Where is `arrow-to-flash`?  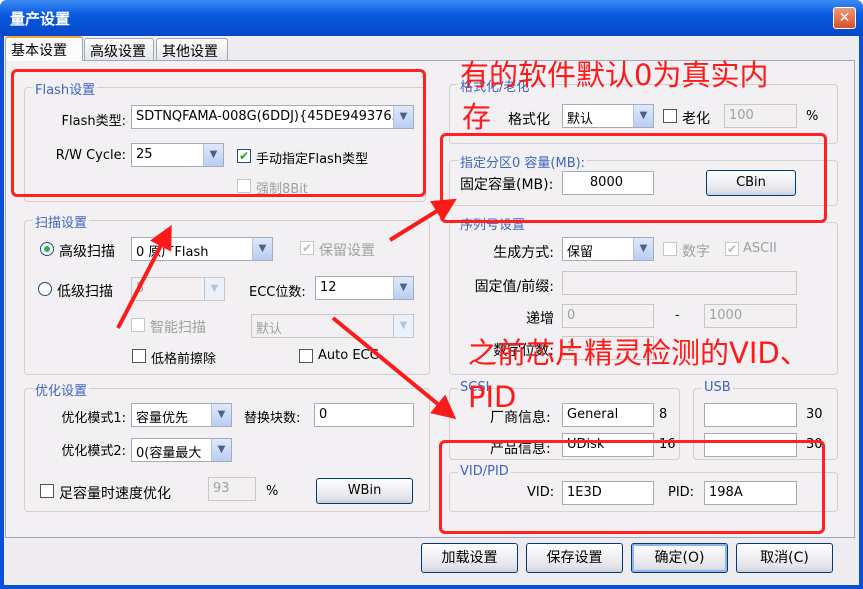 arrow-to-flash is located at coordinates (144, 276).